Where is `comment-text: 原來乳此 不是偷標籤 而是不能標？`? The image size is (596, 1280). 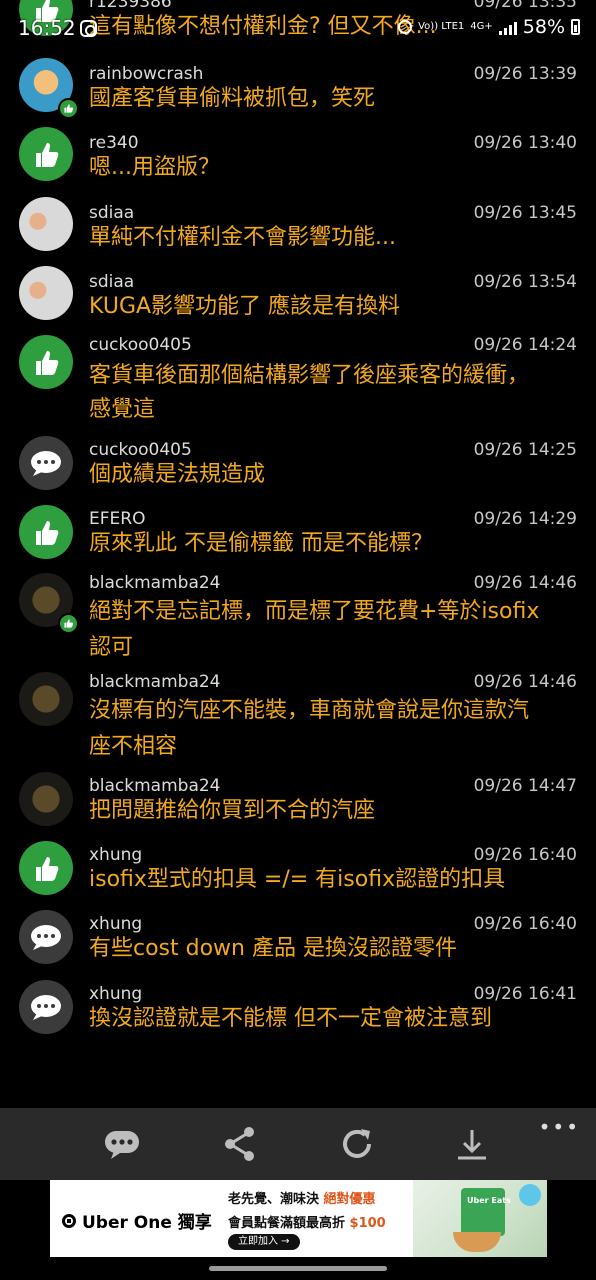
comment-text: 原來乳此 不是偷標籤 而是不能標？ is located at coordinates (261, 543).